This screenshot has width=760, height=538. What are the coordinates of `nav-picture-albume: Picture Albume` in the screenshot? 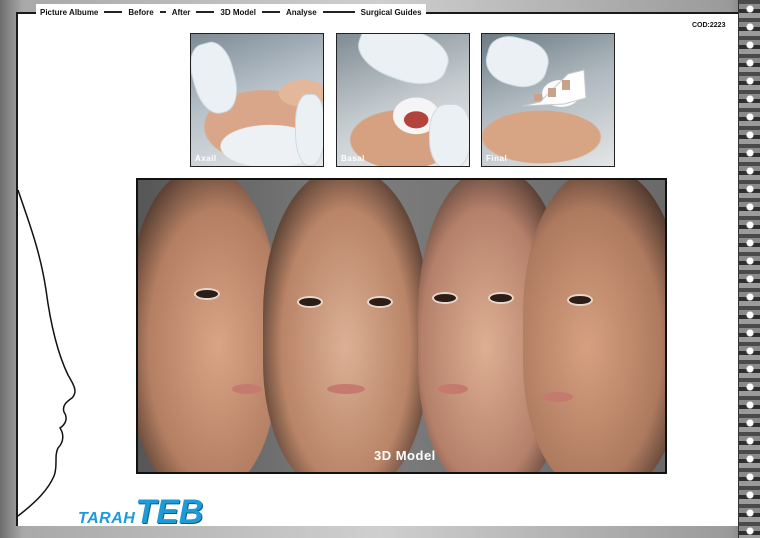 It's located at (69, 12).